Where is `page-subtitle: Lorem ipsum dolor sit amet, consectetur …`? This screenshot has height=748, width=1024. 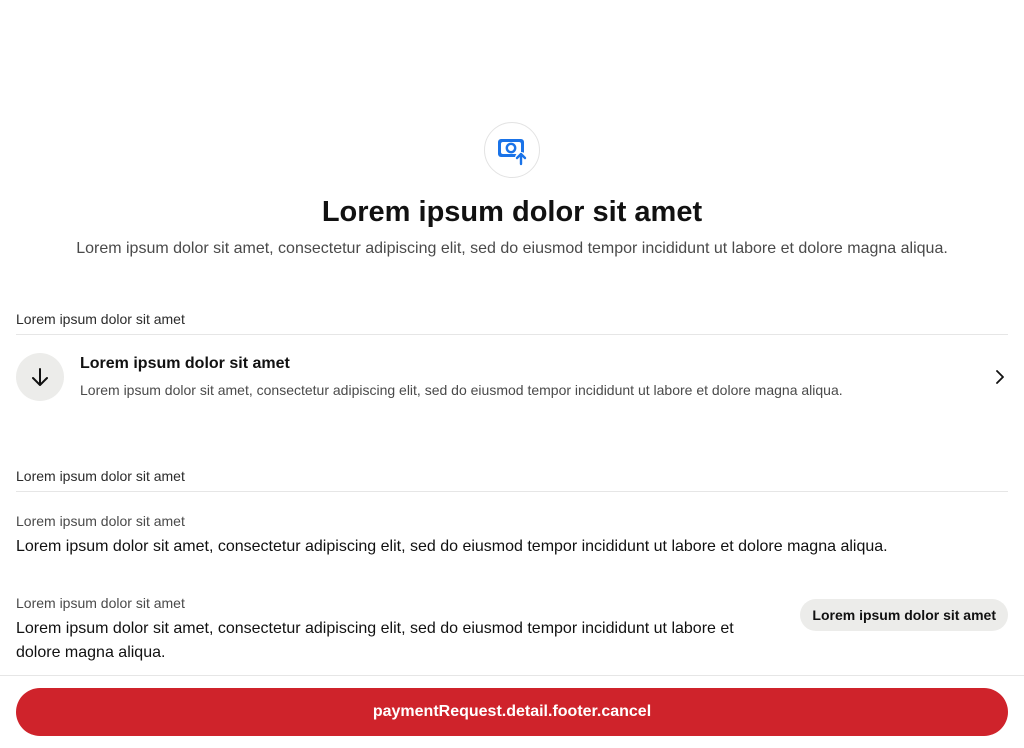 page-subtitle: Lorem ipsum dolor sit amet, consectetur … is located at coordinates (512, 248).